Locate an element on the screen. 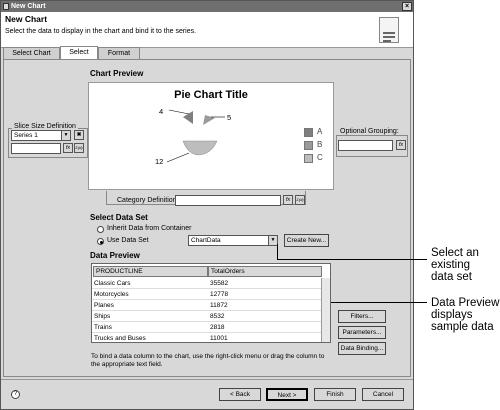 The image size is (500, 410). header-title: New Chart is located at coordinates (26, 19).